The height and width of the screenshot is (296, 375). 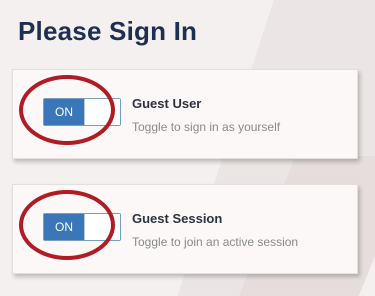 I want to click on guest-session-toggle: ON, so click(x=82, y=227).